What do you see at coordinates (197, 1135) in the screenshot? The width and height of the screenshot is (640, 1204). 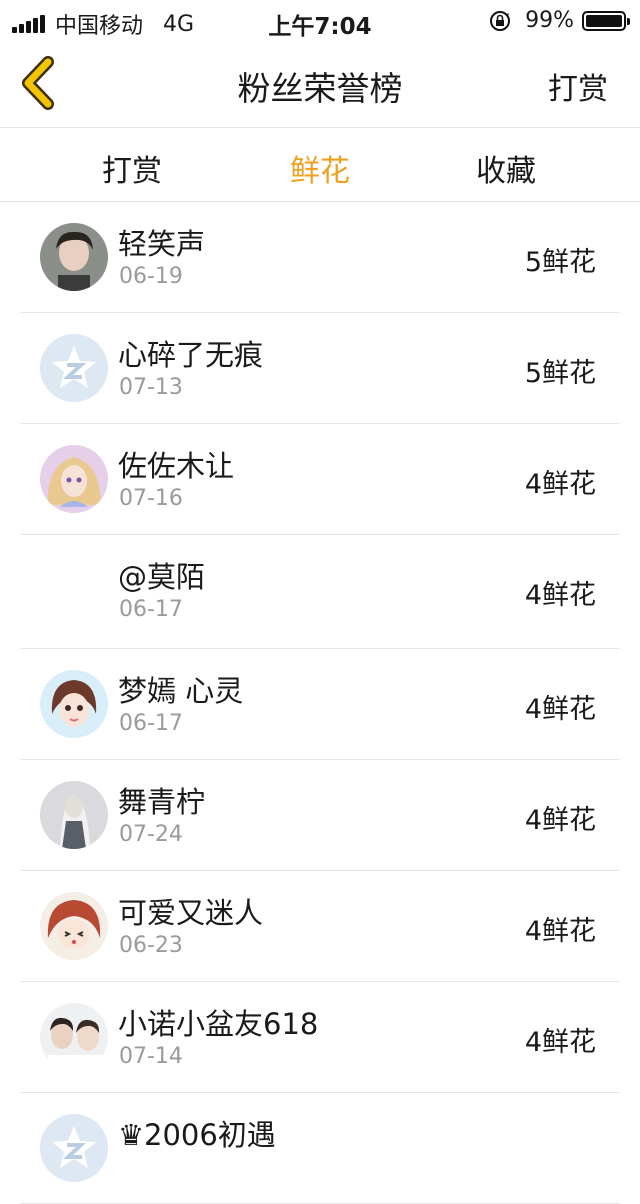 I see `fan-name: ♛2006初遇` at bounding box center [197, 1135].